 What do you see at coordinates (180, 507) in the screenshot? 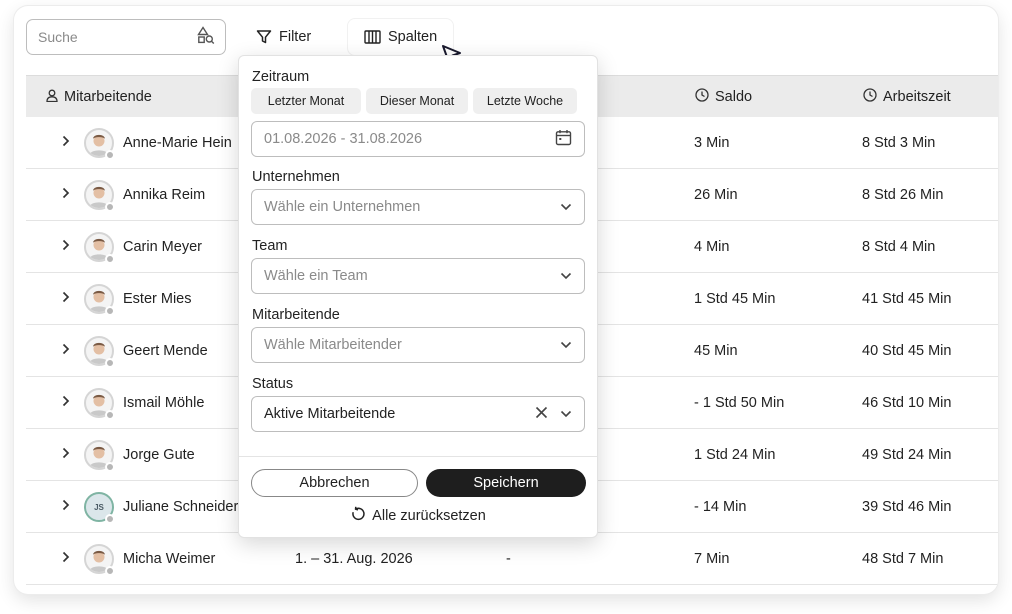
I see `employee-name: Juliane Schneider` at bounding box center [180, 507].